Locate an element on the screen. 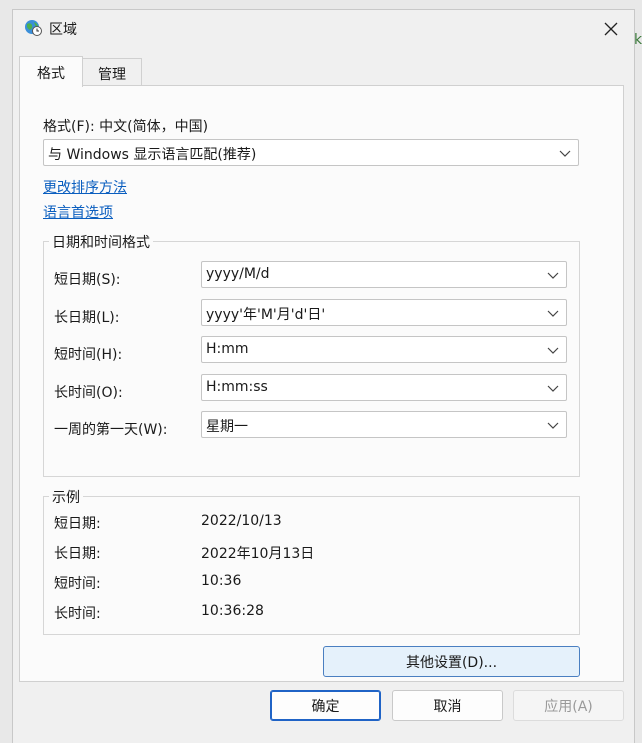  example-short-date-value: 2022/10/13 is located at coordinates (241, 521).